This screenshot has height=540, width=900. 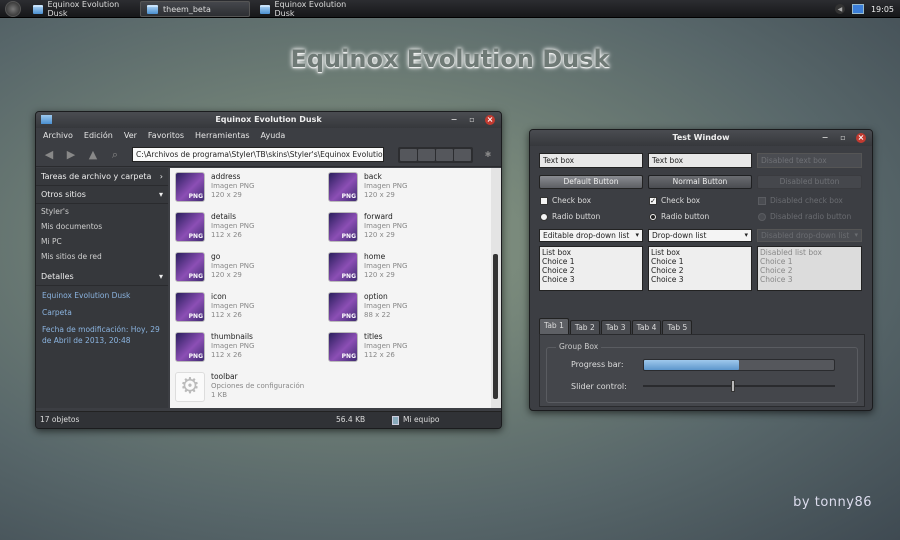 I want to click on taskbar-item-equinox: Equinox Evolution Dusk, so click(x=81, y=9).